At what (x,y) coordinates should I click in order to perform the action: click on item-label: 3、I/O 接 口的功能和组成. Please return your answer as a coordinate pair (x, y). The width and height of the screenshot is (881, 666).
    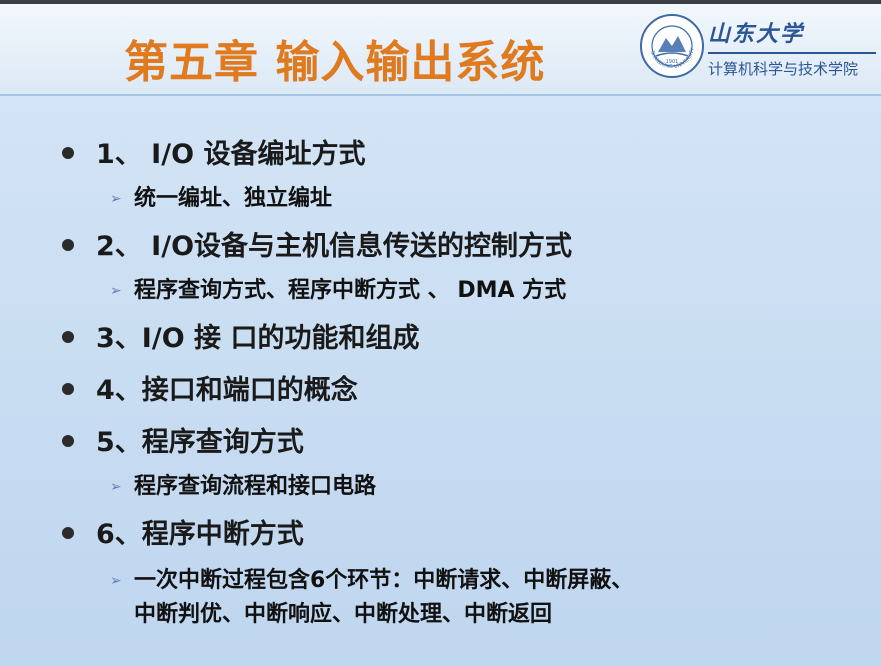
    Looking at the image, I should click on (258, 338).